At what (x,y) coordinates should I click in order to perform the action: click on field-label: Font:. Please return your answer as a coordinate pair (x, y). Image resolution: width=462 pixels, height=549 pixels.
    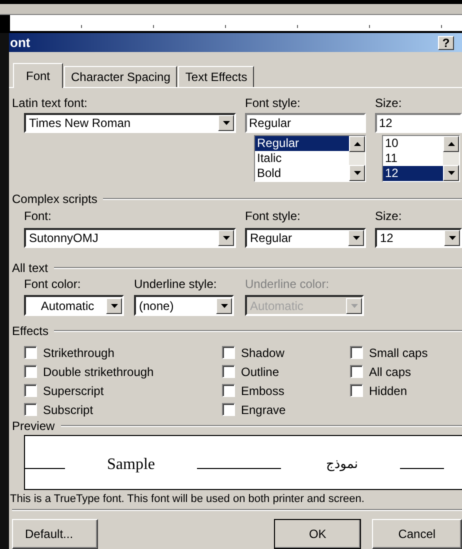
    Looking at the image, I should click on (38, 216).